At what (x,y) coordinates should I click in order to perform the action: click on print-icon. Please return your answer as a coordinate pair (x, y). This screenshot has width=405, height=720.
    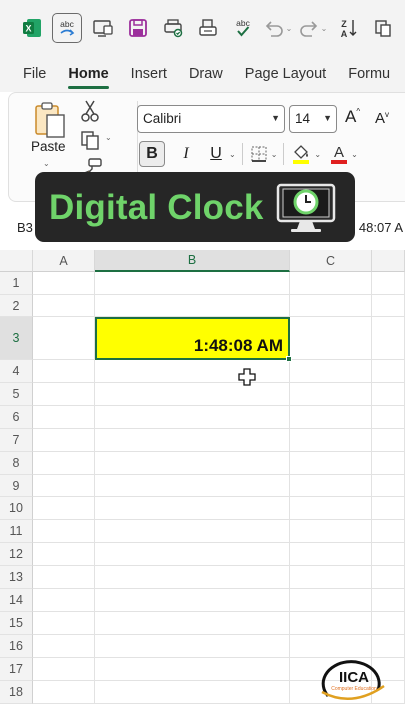
    Looking at the image, I should click on (207, 28).